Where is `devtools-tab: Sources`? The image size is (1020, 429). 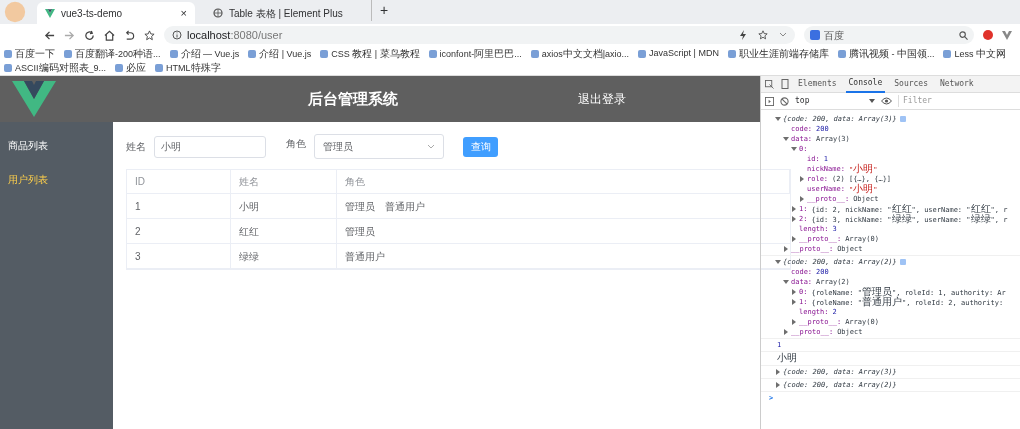 devtools-tab: Sources is located at coordinates (911, 84).